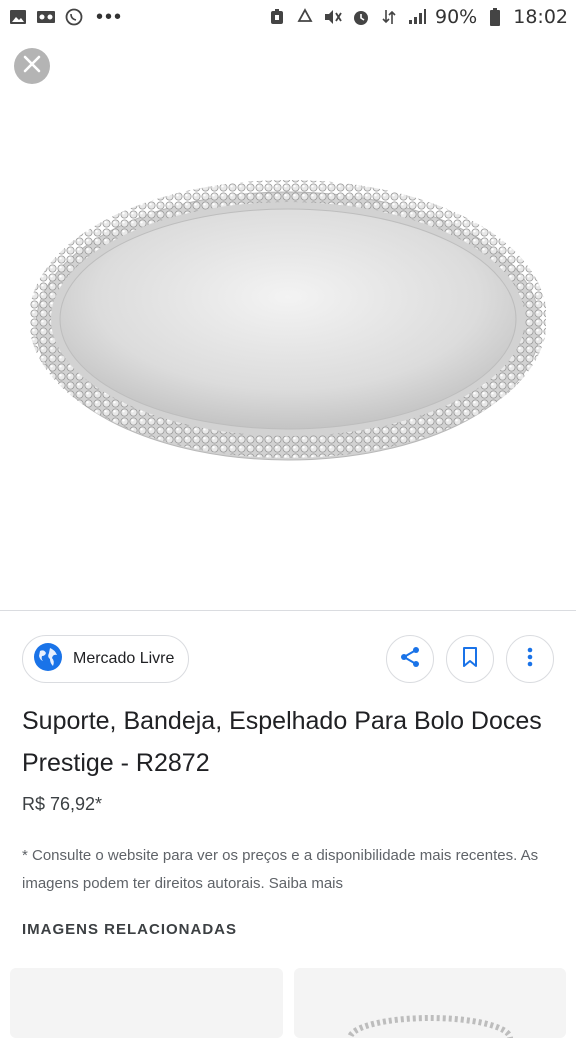  Describe the element at coordinates (305, 17) in the screenshot. I see `recycle-icon` at that location.